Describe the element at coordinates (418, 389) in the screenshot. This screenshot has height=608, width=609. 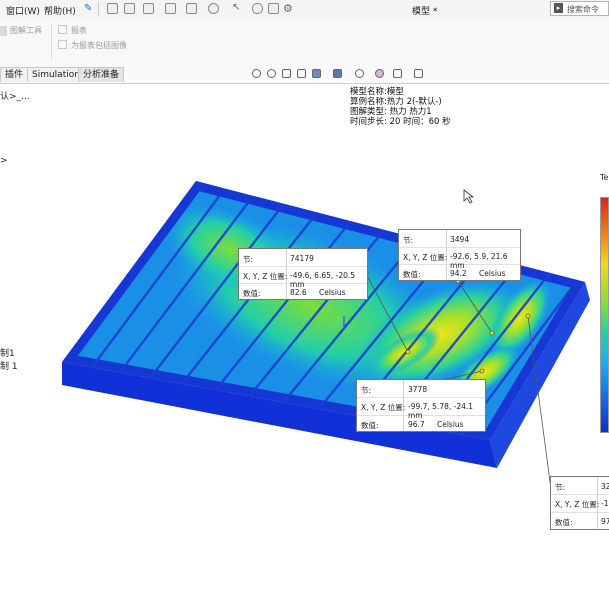
I see `node-value: 3778` at that location.